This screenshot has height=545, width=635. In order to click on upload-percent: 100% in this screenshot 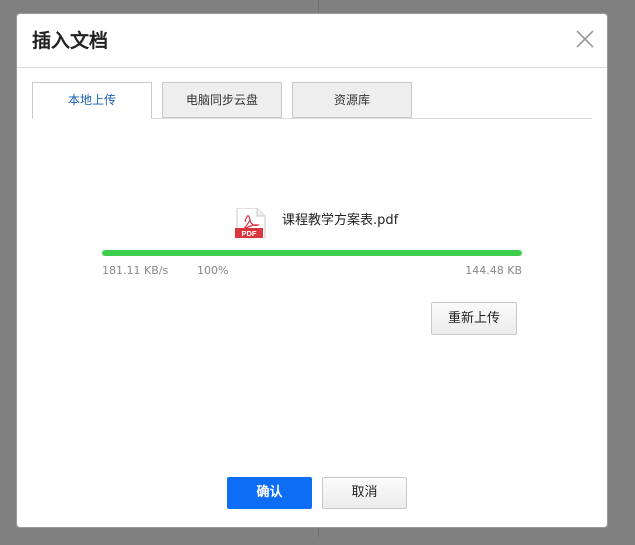, I will do `click(213, 270)`.